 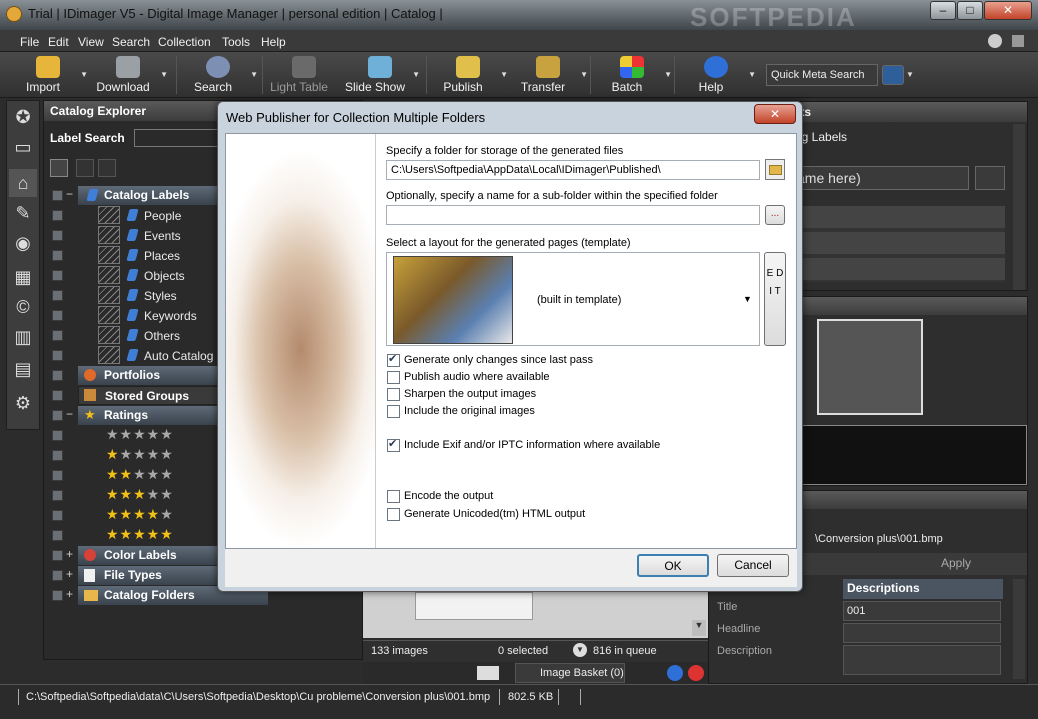 I want to click on browse-folder-button, so click(x=775, y=169).